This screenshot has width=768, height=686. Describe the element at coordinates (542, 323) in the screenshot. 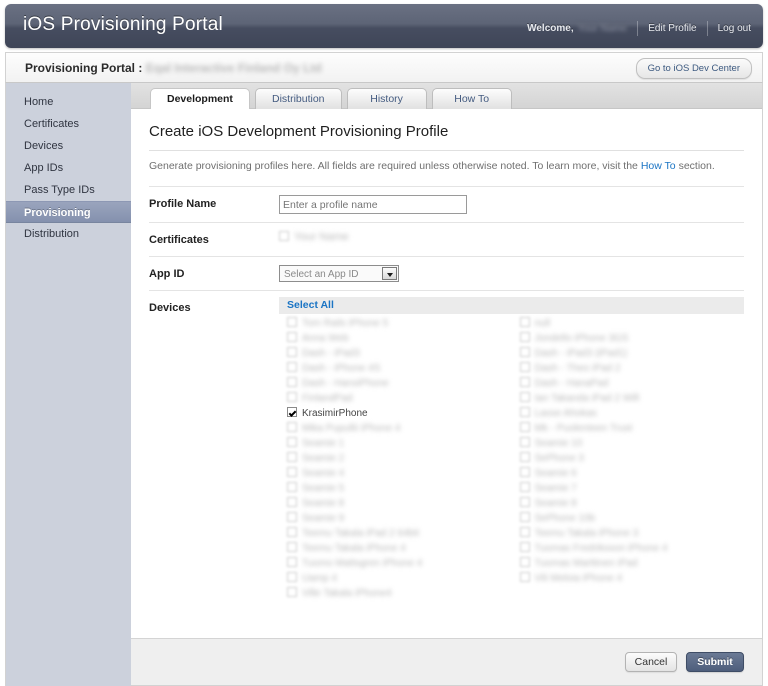

I see `device-name: null` at that location.